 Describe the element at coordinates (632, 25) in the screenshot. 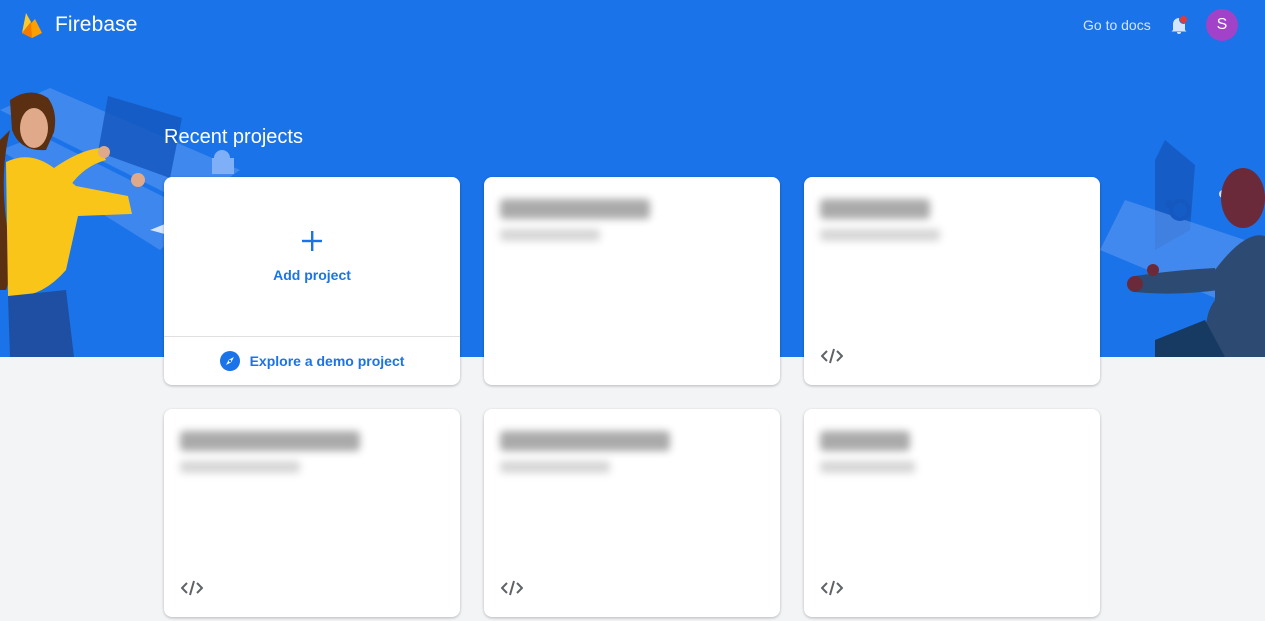

I see `top-app-bar: Firebase Go to docs S` at that location.